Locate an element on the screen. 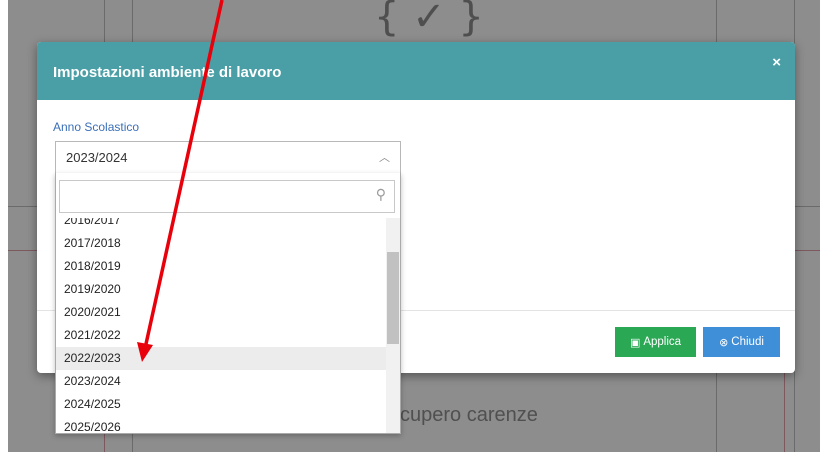  arrow-head is located at coordinates (145, 352).